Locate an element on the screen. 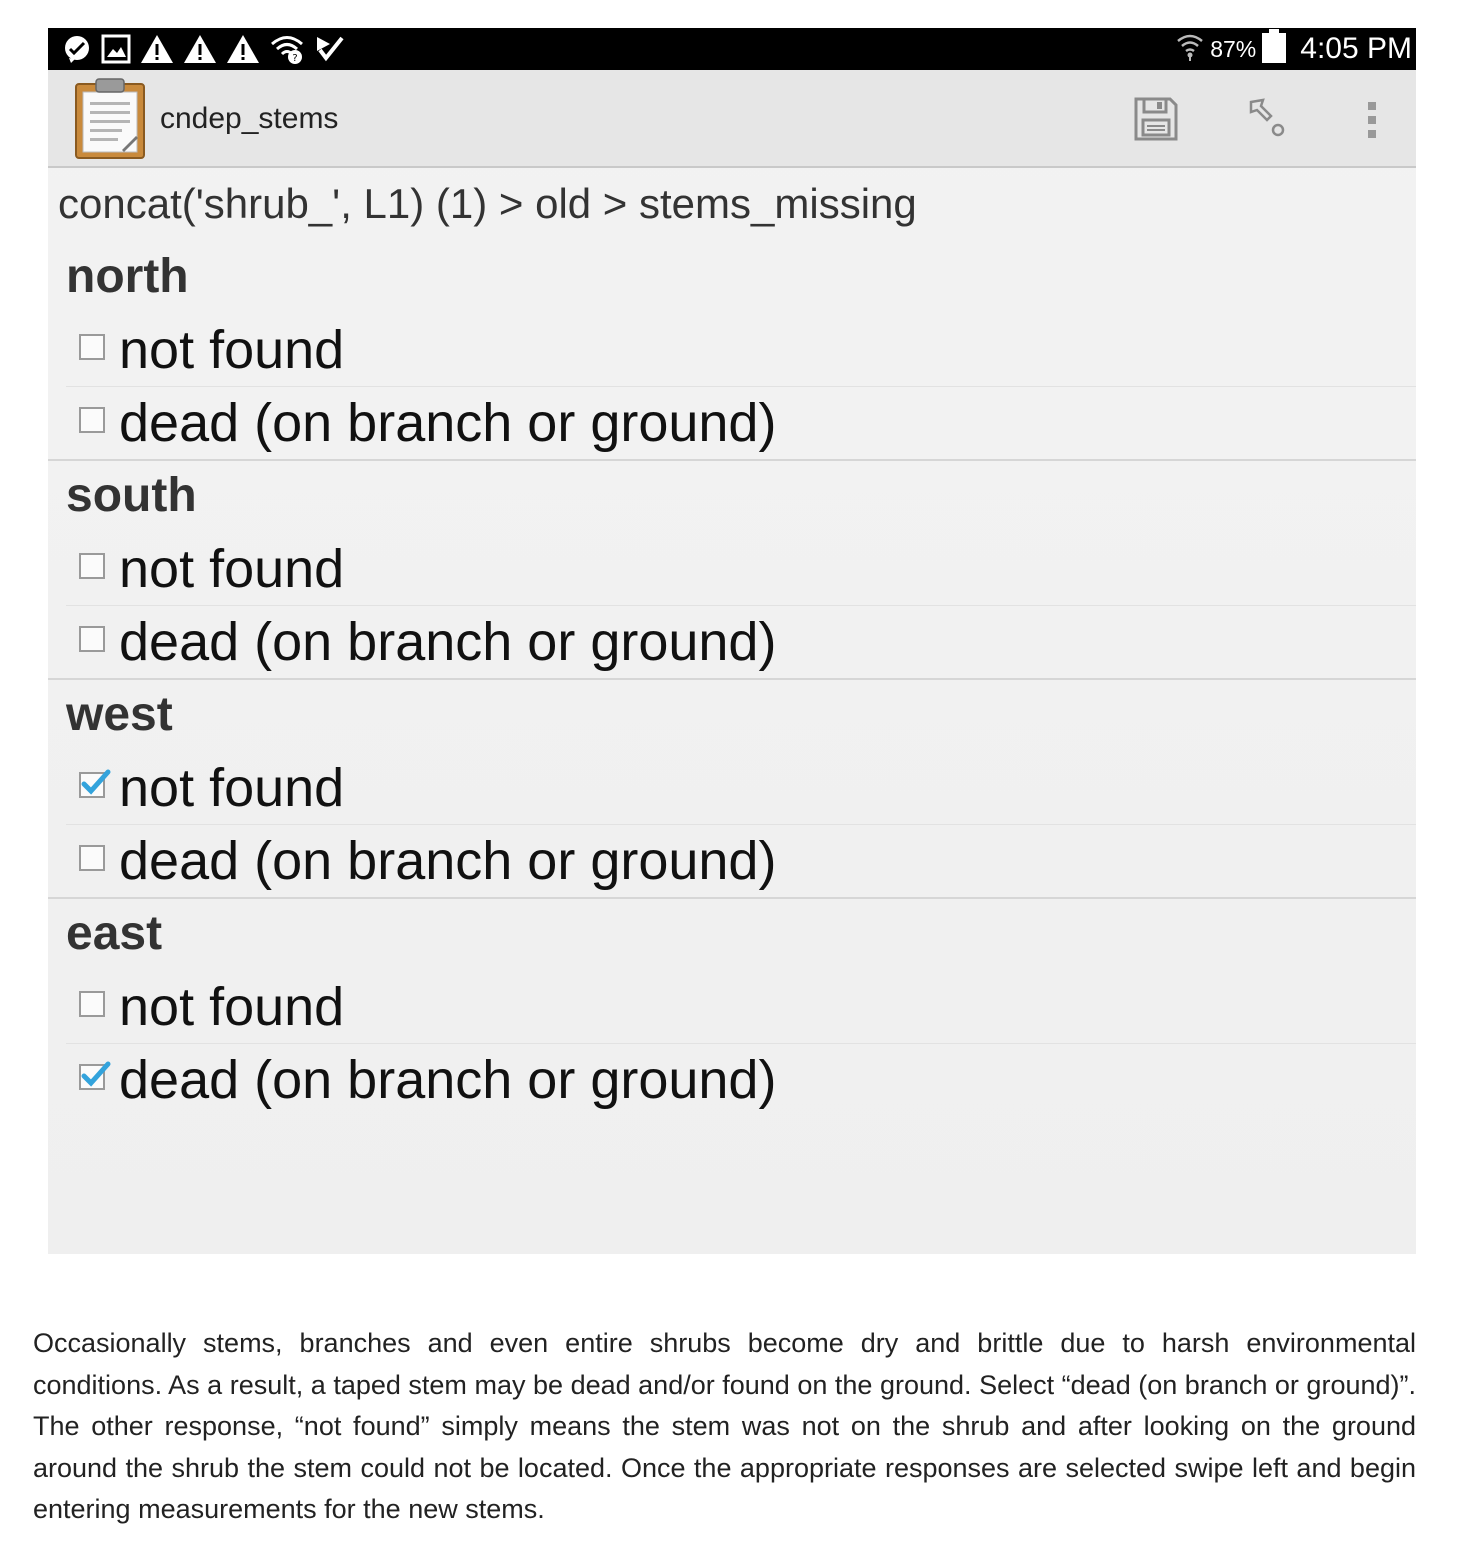 The width and height of the screenshot is (1463, 1550). notification-icons: ? is located at coordinates (204, 49).